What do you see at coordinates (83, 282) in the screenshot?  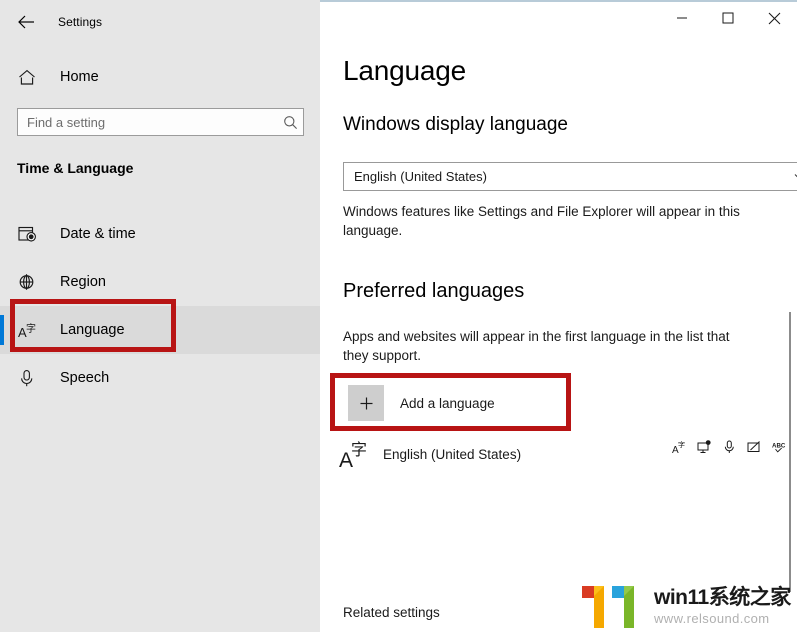 I see `sidebar-item-region-label: Region` at bounding box center [83, 282].